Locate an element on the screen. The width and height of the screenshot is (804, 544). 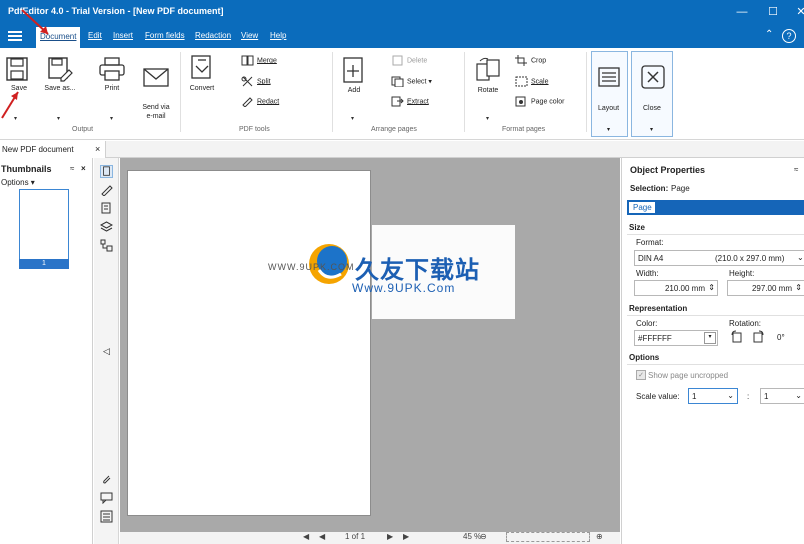
page-navigation-bar: ◀ ◀ 1 of 1 ▶ ▶ 45 % ⊖ ⊕ is located at coordinates (370, 538).